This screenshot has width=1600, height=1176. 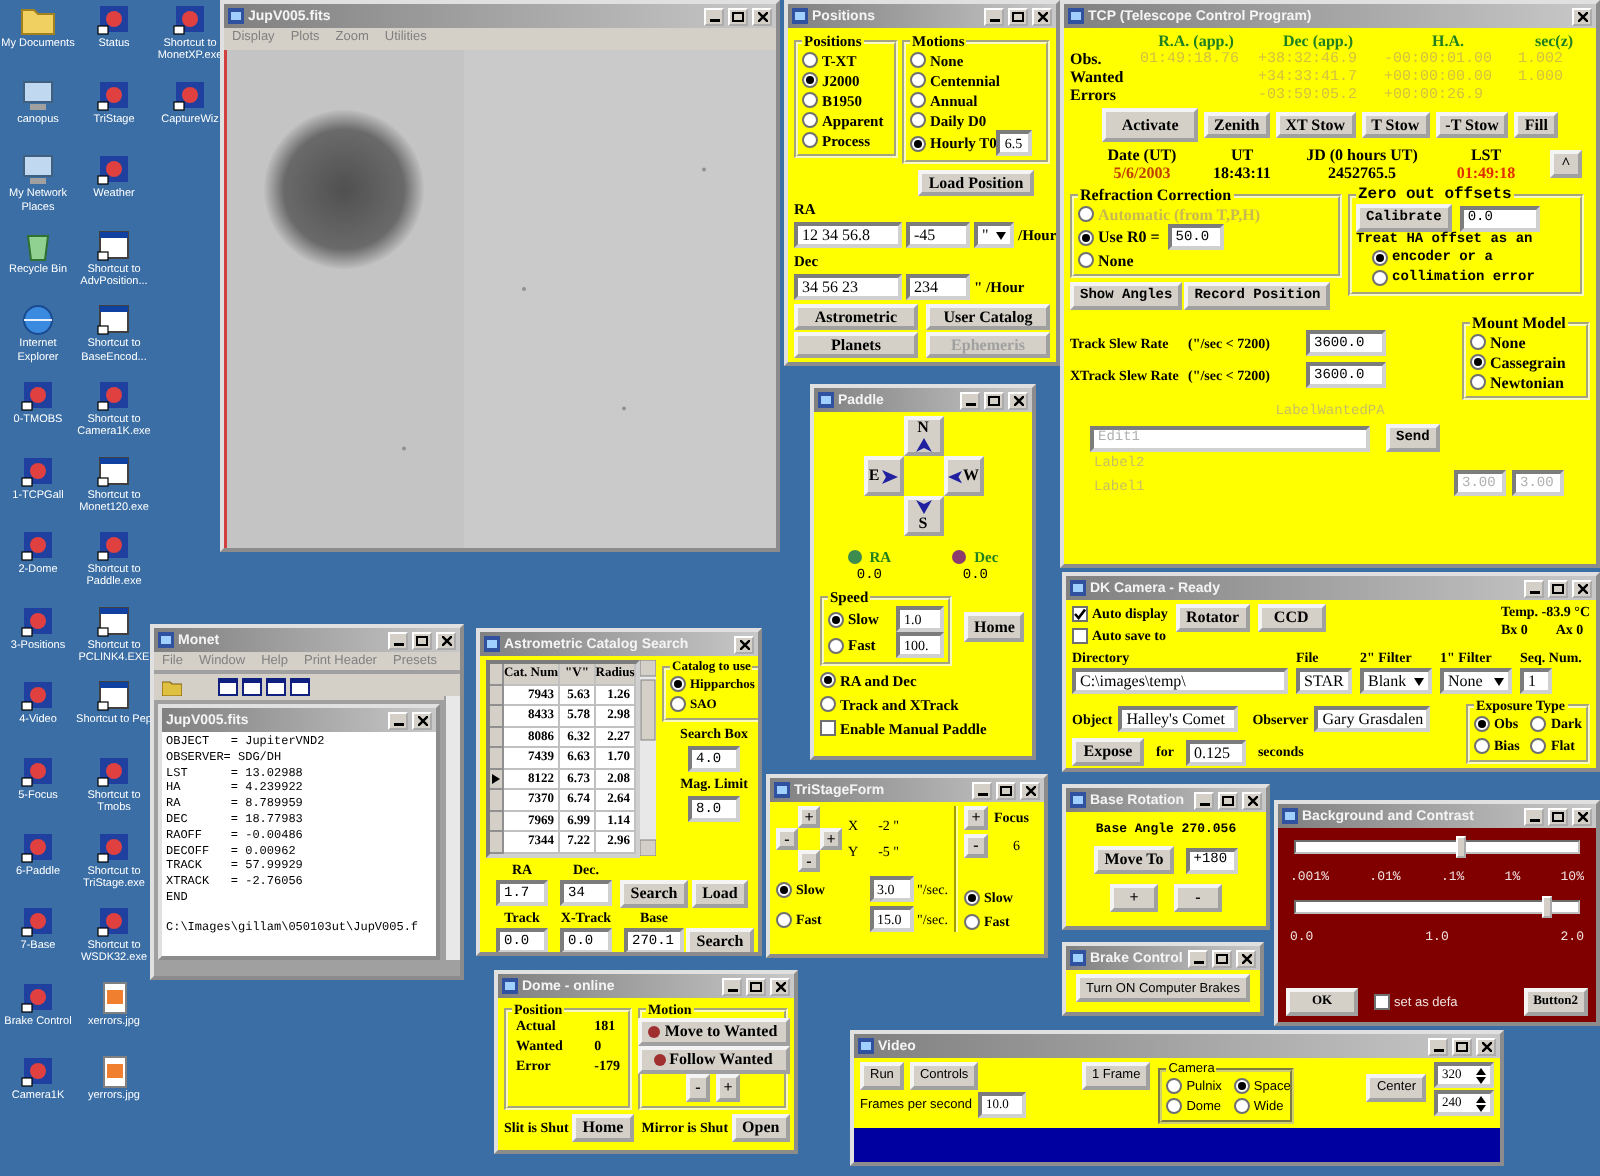 I want to click on unit-dropdown: ", so click(x=994, y=235).